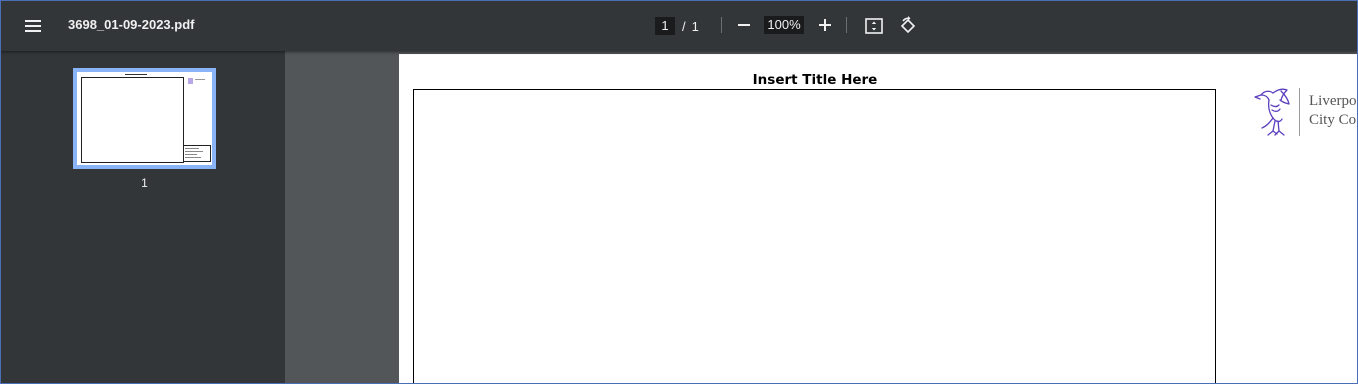  I want to click on page-selector: 1 / 1, so click(677, 26).